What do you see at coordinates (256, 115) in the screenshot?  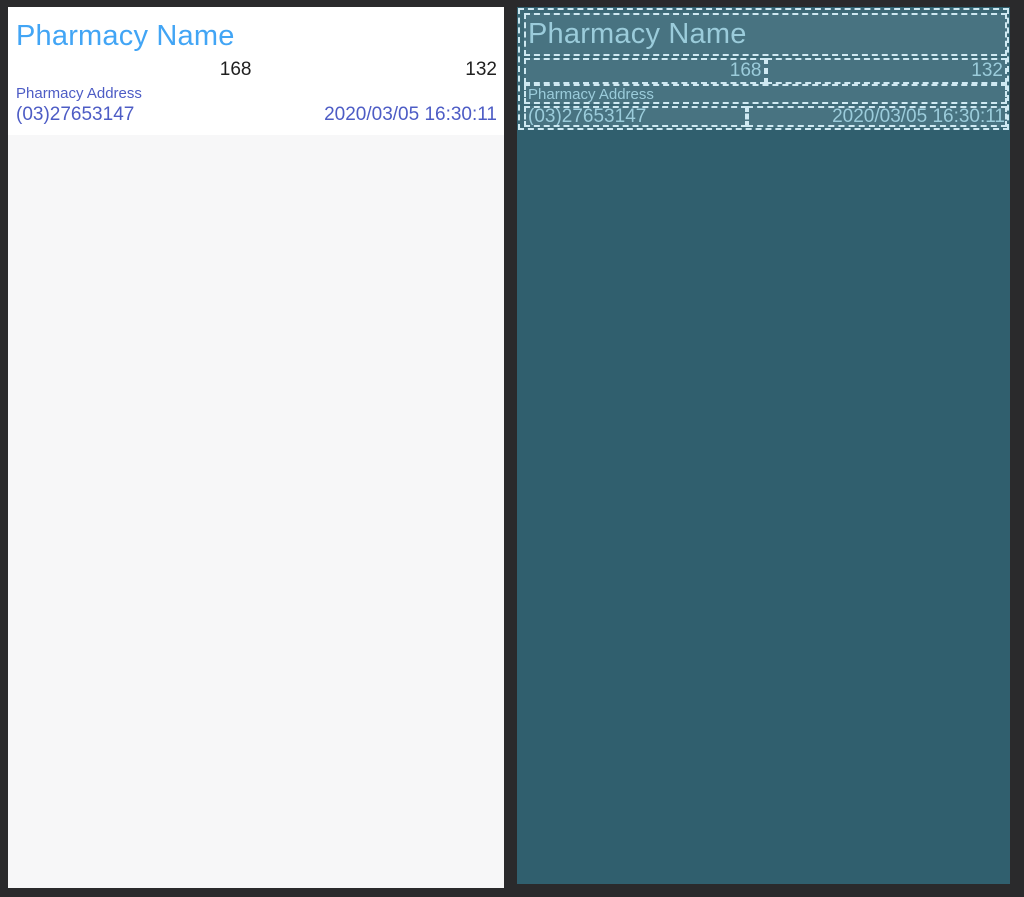 I see `contact-row: (03)27653147 2020/03/05 16:30:11` at bounding box center [256, 115].